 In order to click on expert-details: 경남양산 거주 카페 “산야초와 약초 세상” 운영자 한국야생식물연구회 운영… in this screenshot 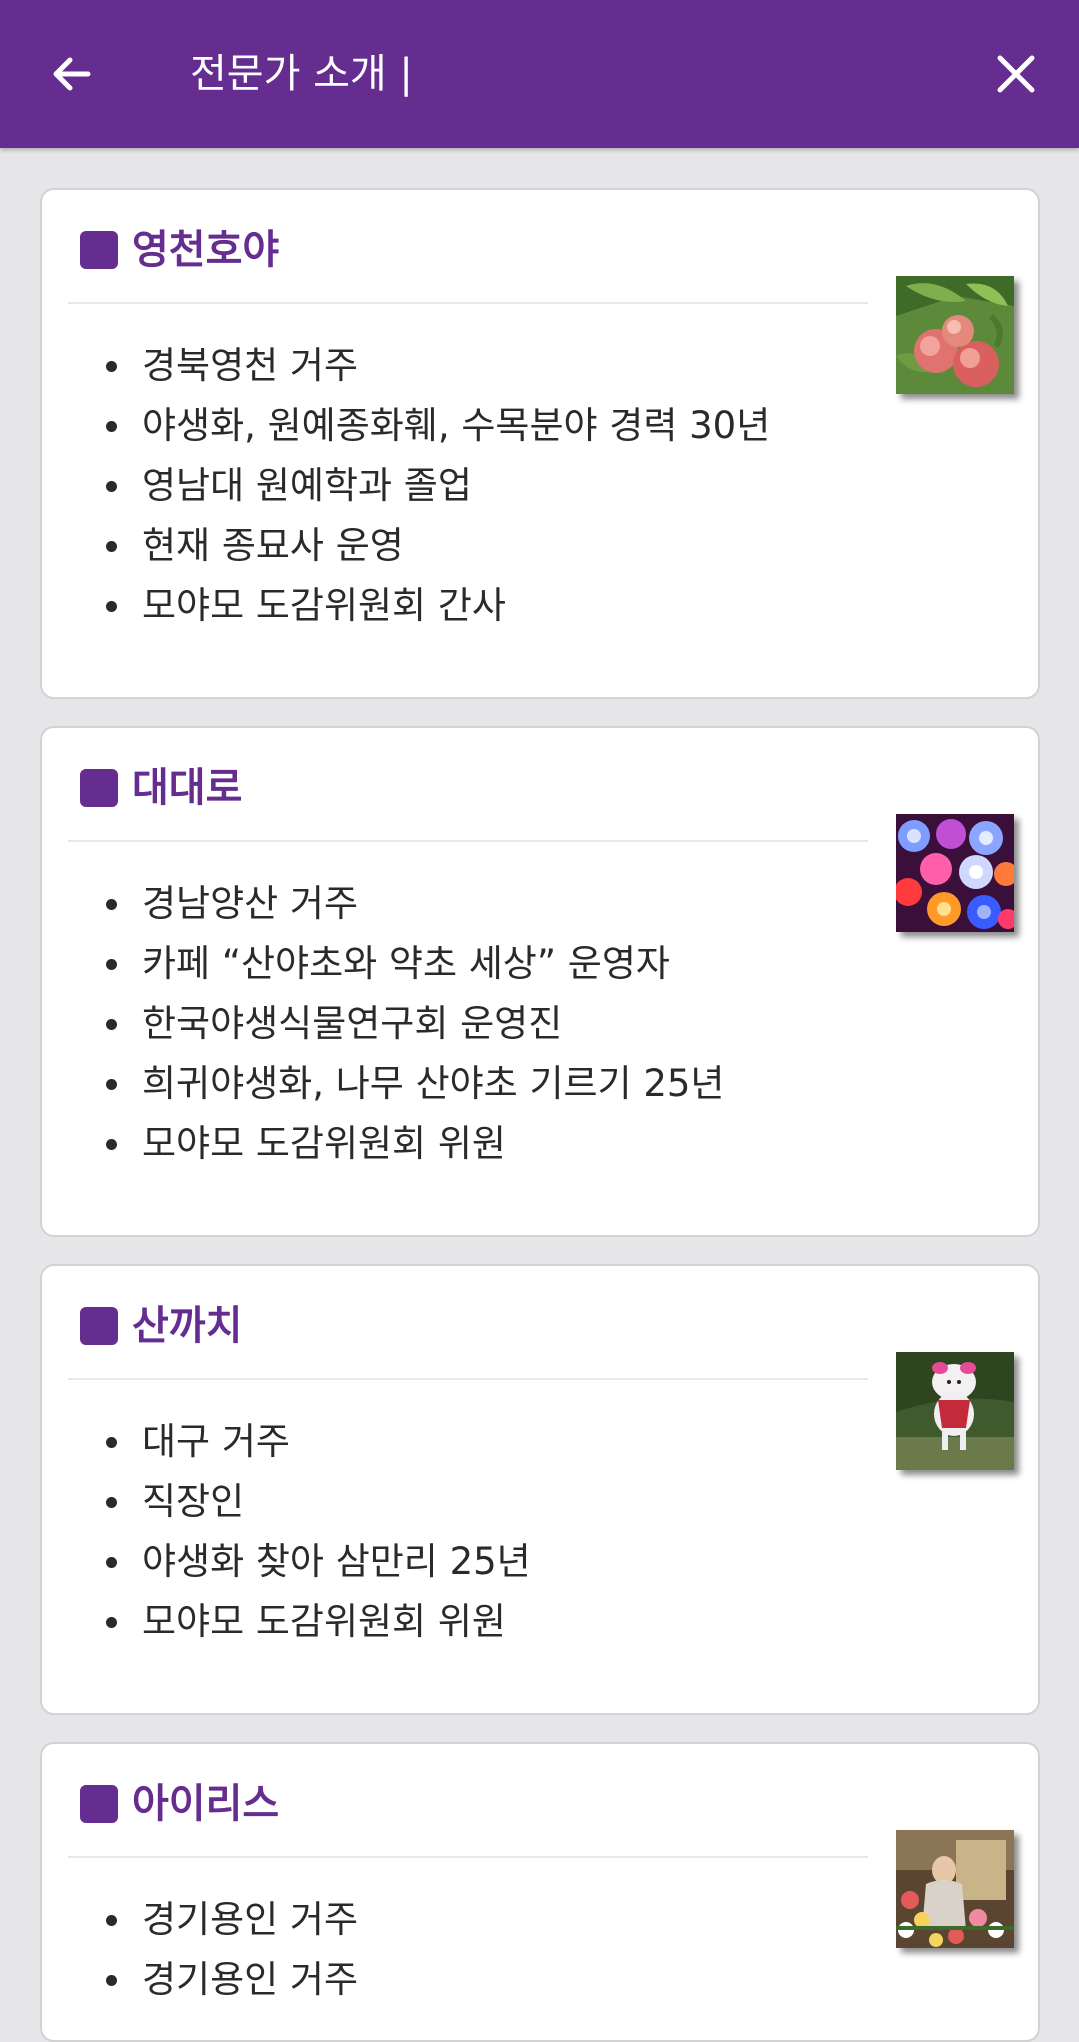, I will do `click(383, 1024)`.